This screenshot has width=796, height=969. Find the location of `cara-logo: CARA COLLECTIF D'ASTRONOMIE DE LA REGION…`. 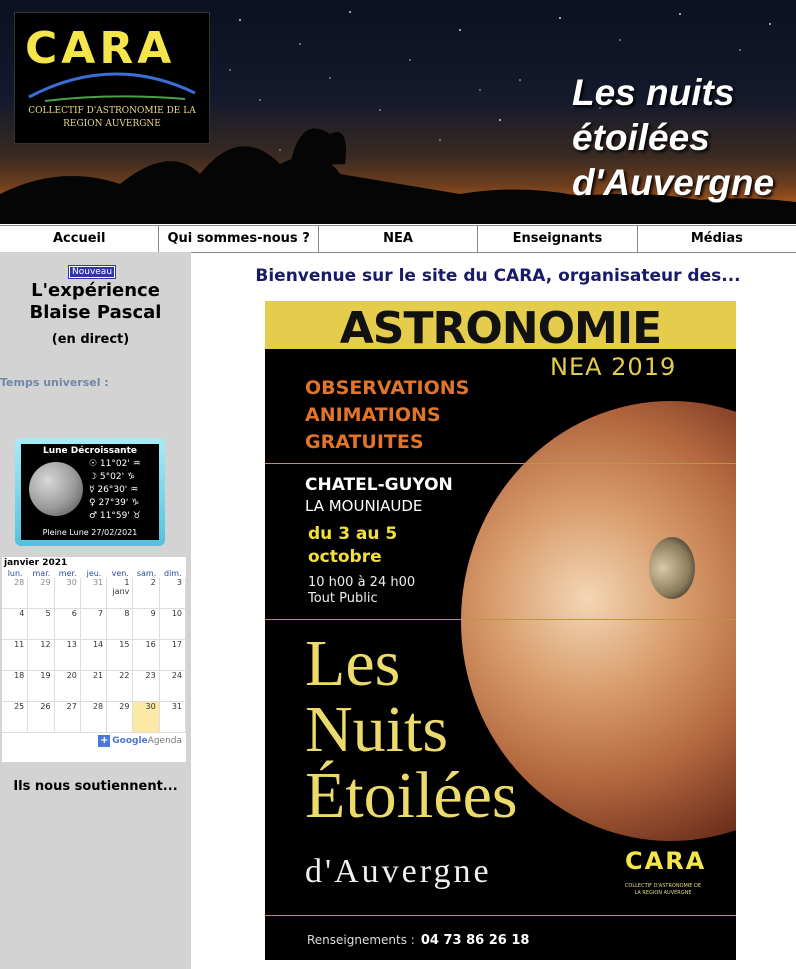

cara-logo: CARA COLLECTIF D'ASTRONOMIE DE LA REGION… is located at coordinates (112, 78).